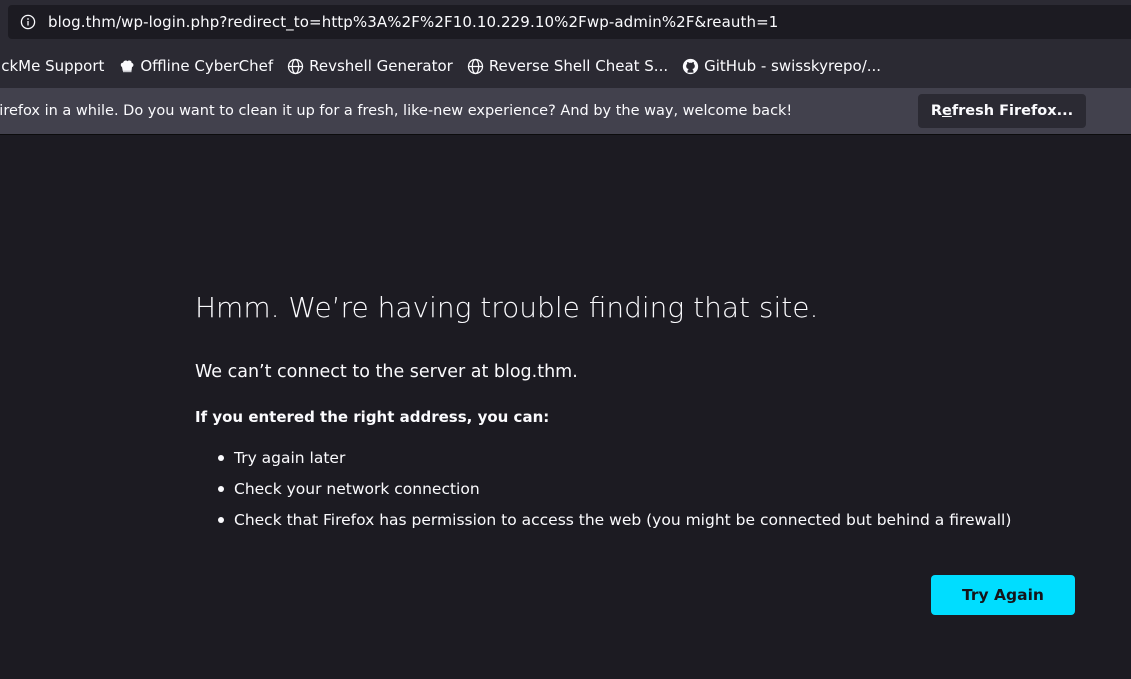 The width and height of the screenshot is (1131, 679). Describe the element at coordinates (28, 22) in the screenshot. I see `info-icon` at that location.